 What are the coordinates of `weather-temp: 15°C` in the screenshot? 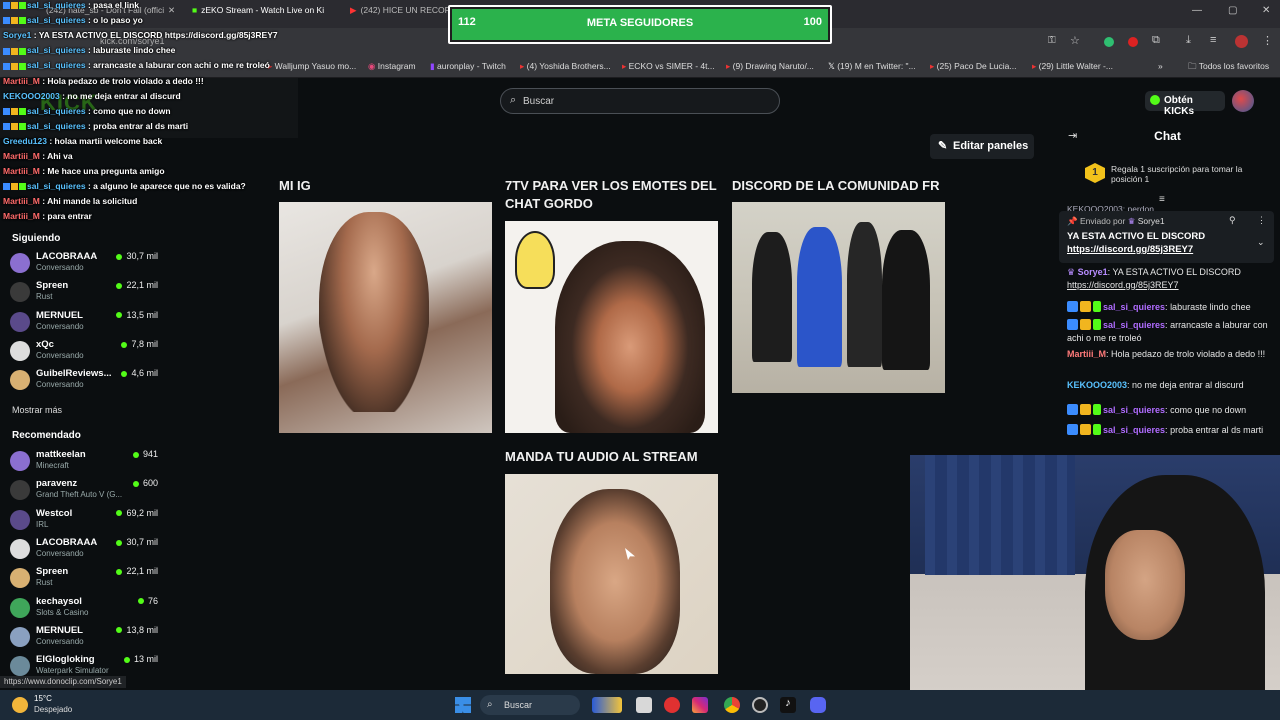 It's located at (43, 698).